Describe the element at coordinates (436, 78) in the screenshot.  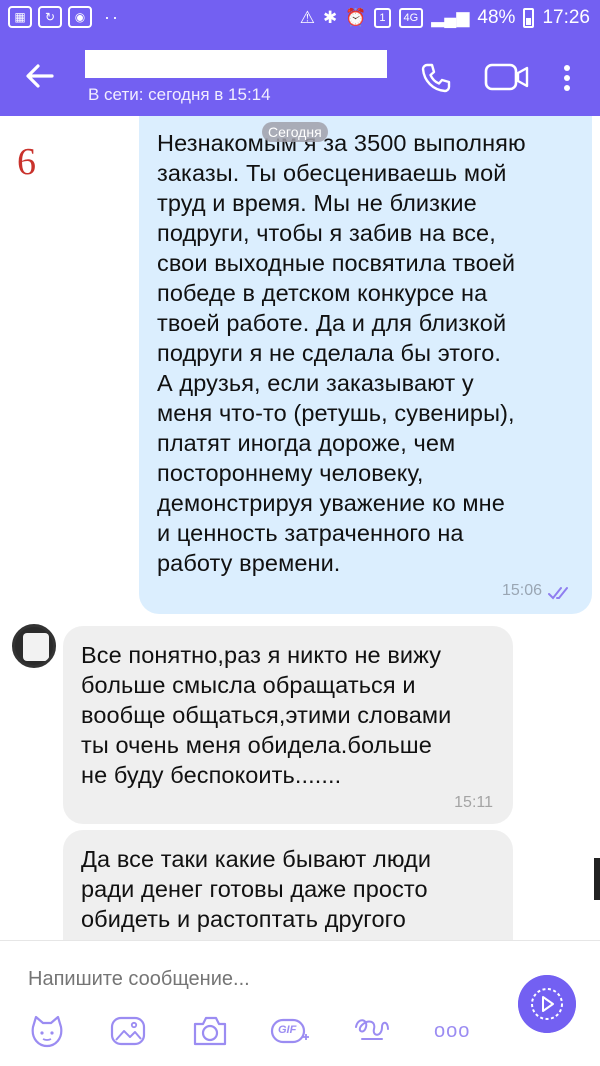
I see `phone-icon` at that location.